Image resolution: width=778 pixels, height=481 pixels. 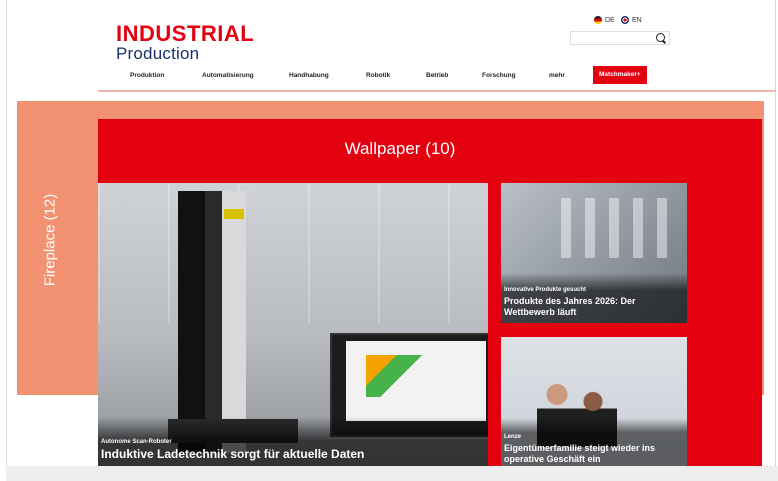 I want to click on fireplace-ad-label: Fireplace (12), so click(x=50, y=240).